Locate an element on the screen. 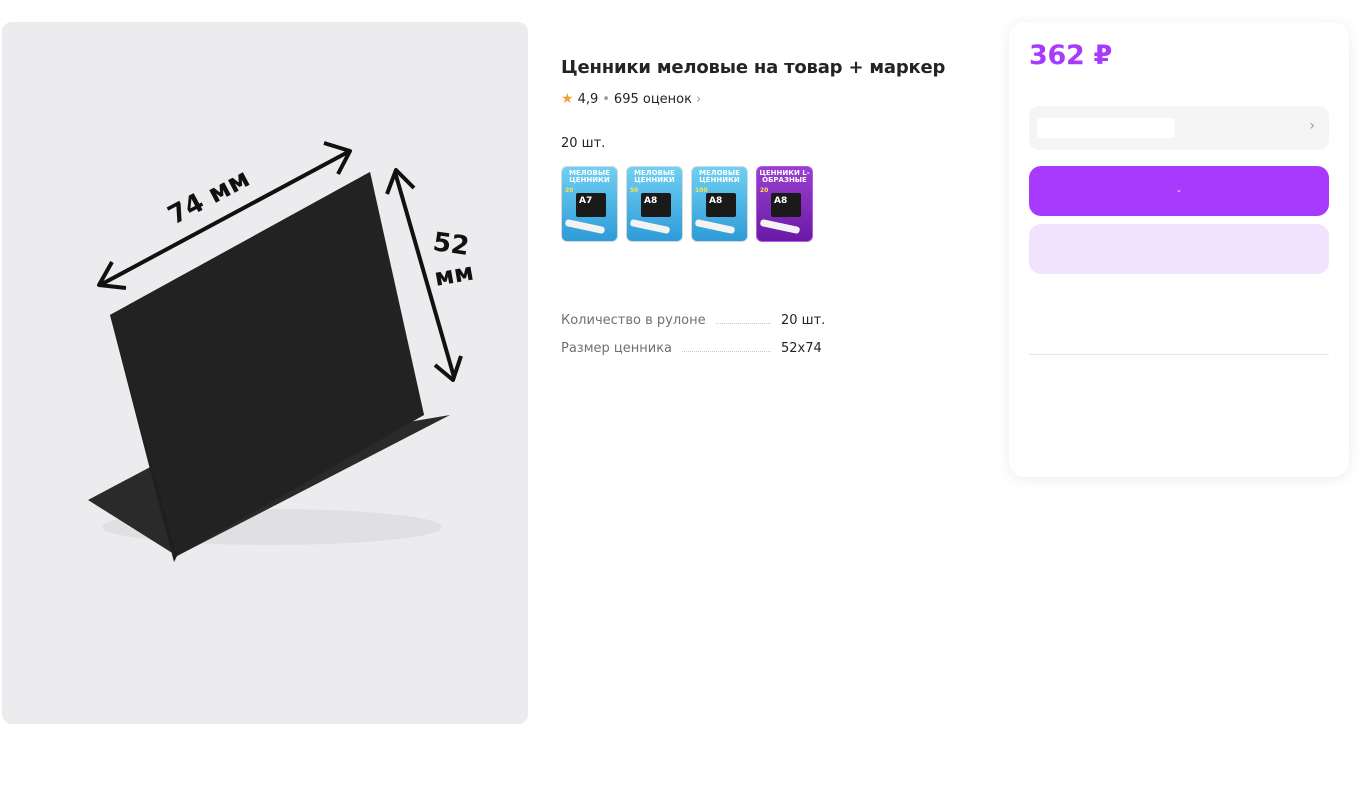 Image resolution: width=1359 pixels, height=803 pixels. buy-box: 362 ₽ › - is located at coordinates (1179, 249).